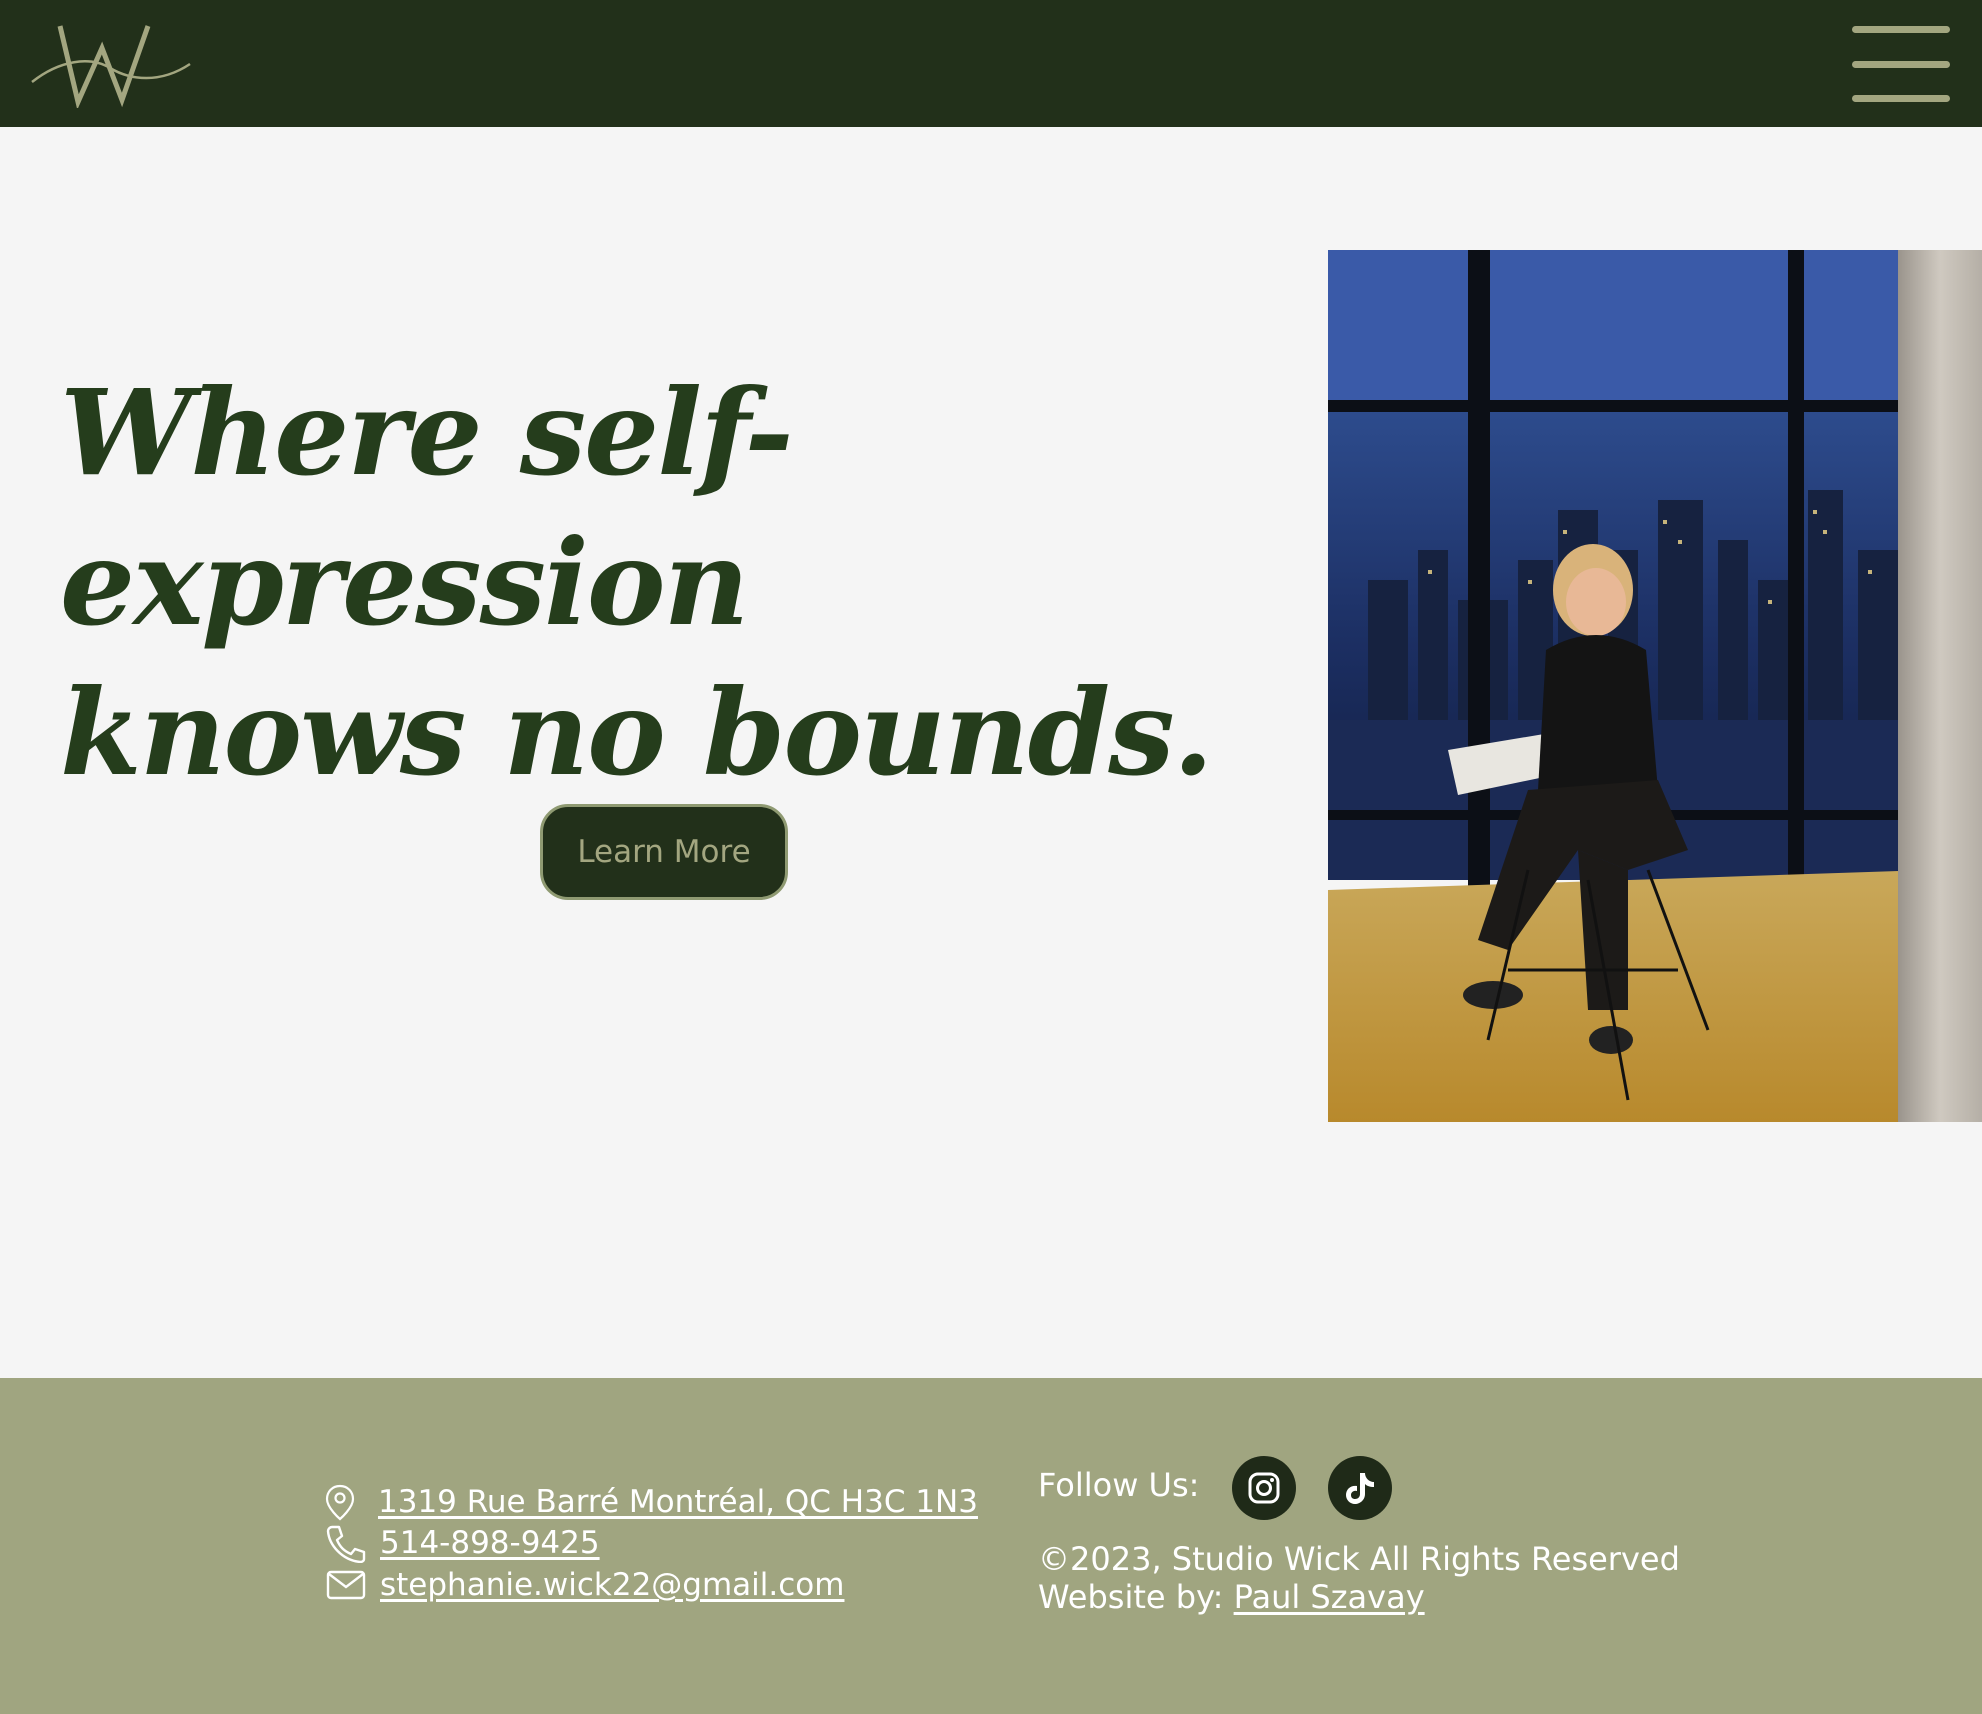  I want to click on instagram-icon, so click(1264, 1488).